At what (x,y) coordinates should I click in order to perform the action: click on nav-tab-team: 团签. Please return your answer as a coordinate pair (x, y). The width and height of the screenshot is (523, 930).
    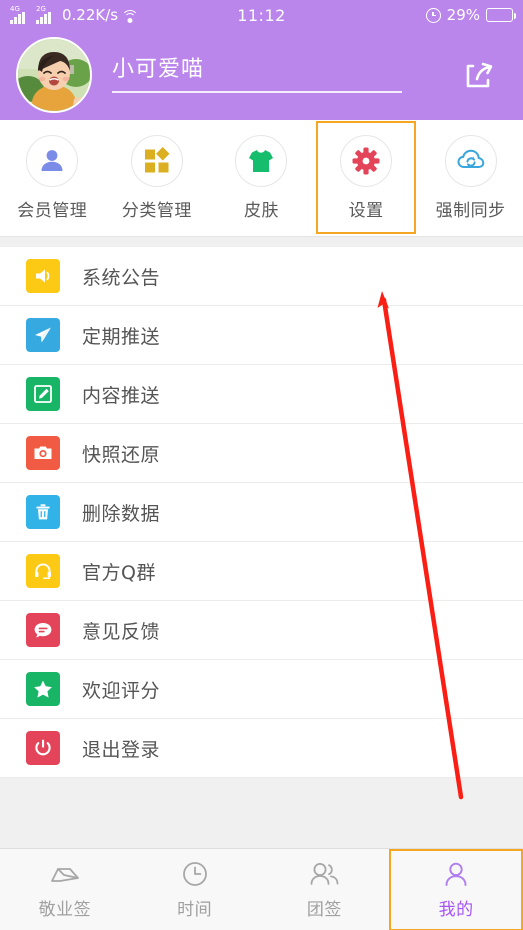
    Looking at the image, I should click on (325, 889).